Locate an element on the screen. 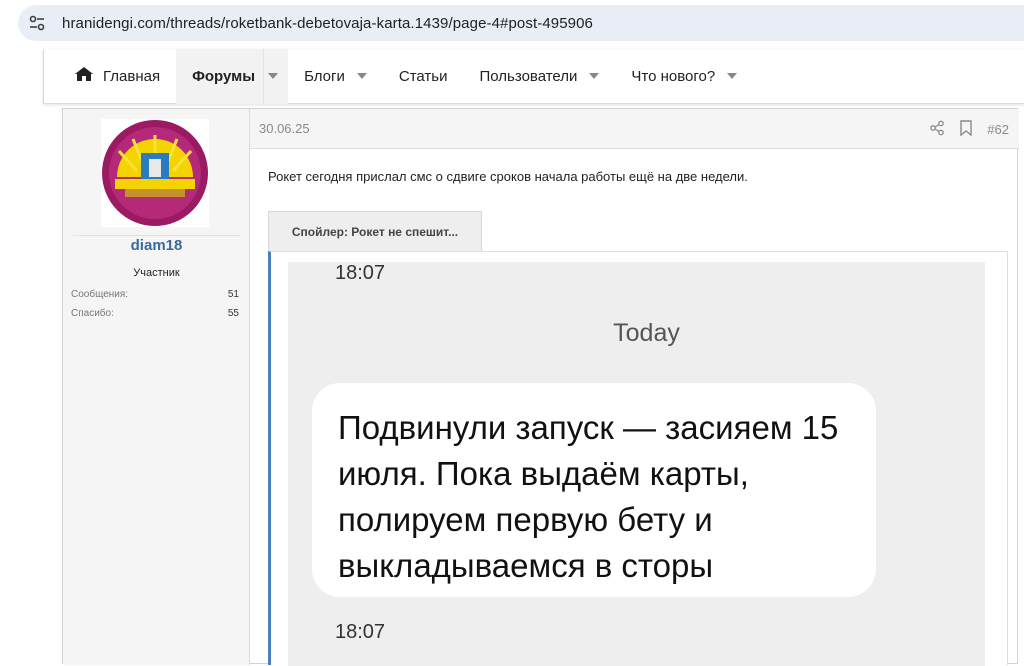 Image resolution: width=1024 pixels, height=666 pixels. share-icon is located at coordinates (937, 129).